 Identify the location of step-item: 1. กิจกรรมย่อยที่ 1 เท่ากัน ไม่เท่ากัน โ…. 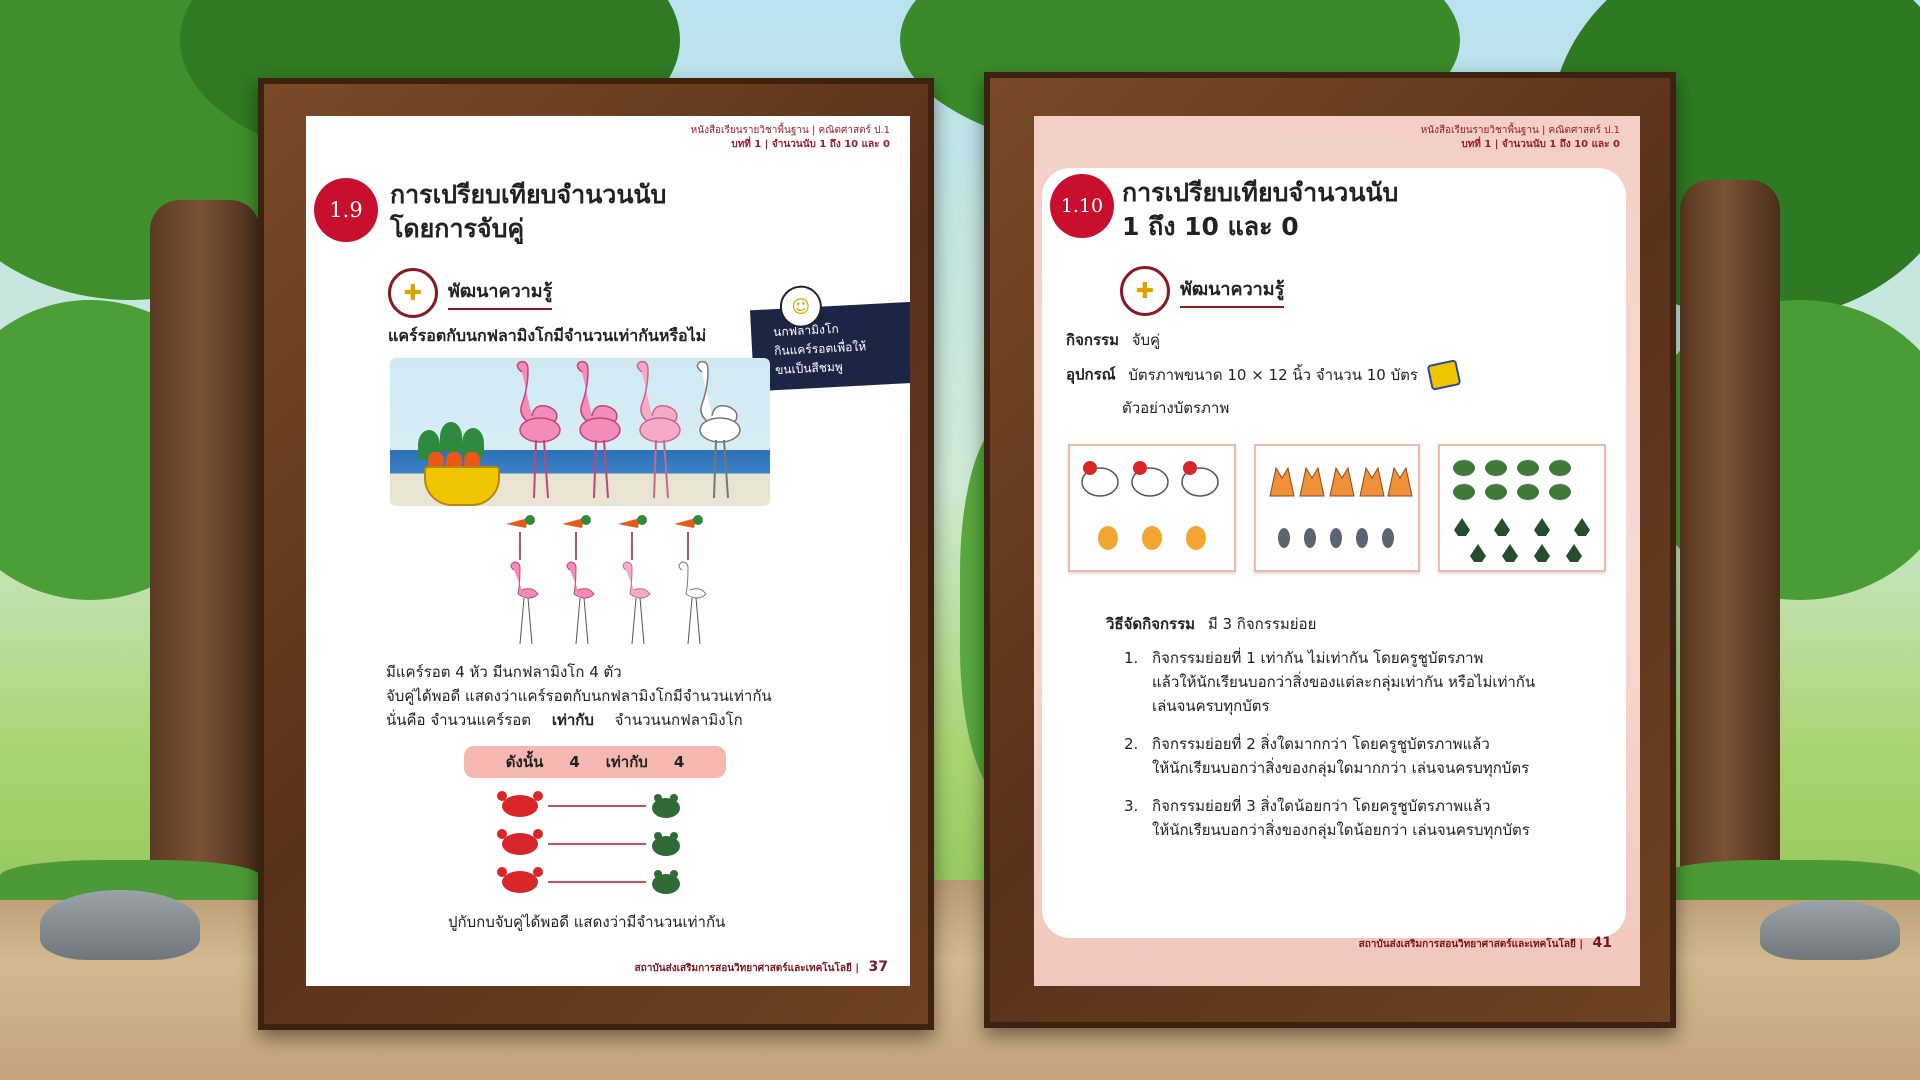
(1364, 683).